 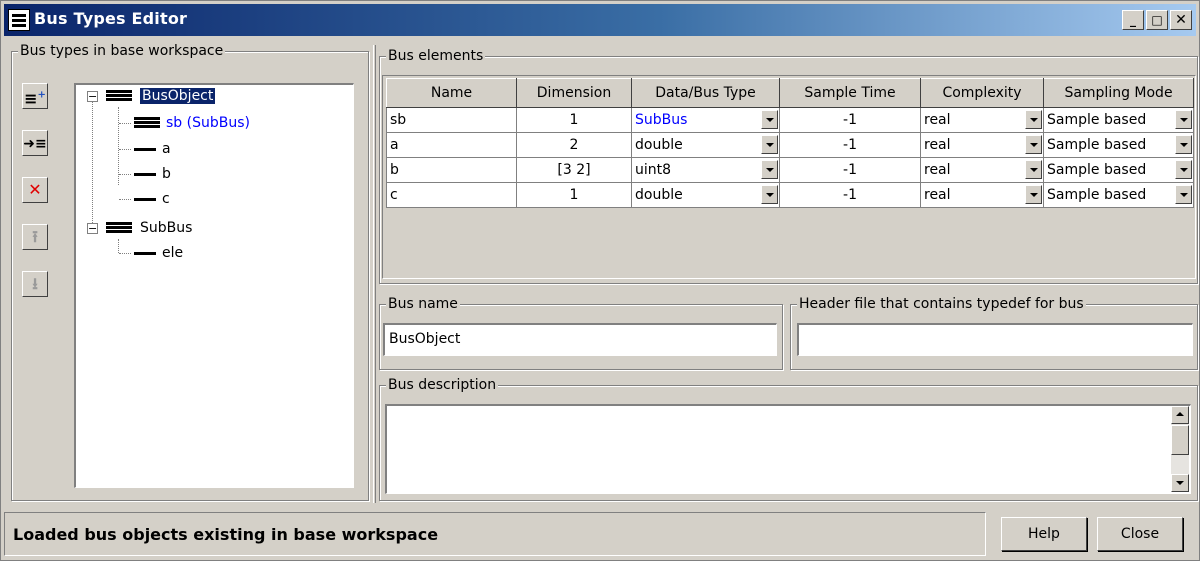 I want to click on scroll-thumb, so click(x=1180, y=440).